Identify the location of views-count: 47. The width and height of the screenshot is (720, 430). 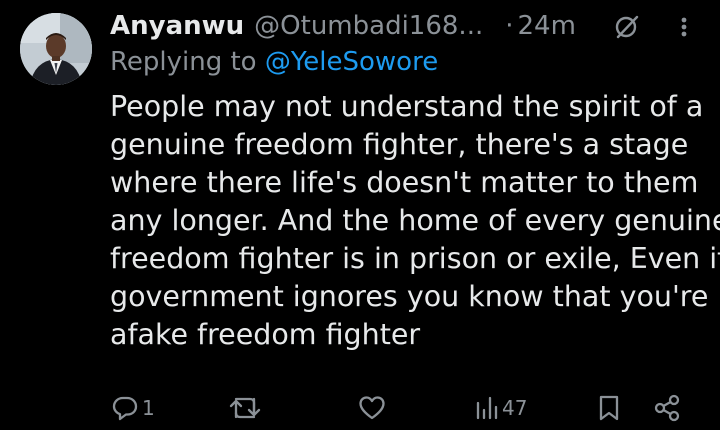
(515, 408).